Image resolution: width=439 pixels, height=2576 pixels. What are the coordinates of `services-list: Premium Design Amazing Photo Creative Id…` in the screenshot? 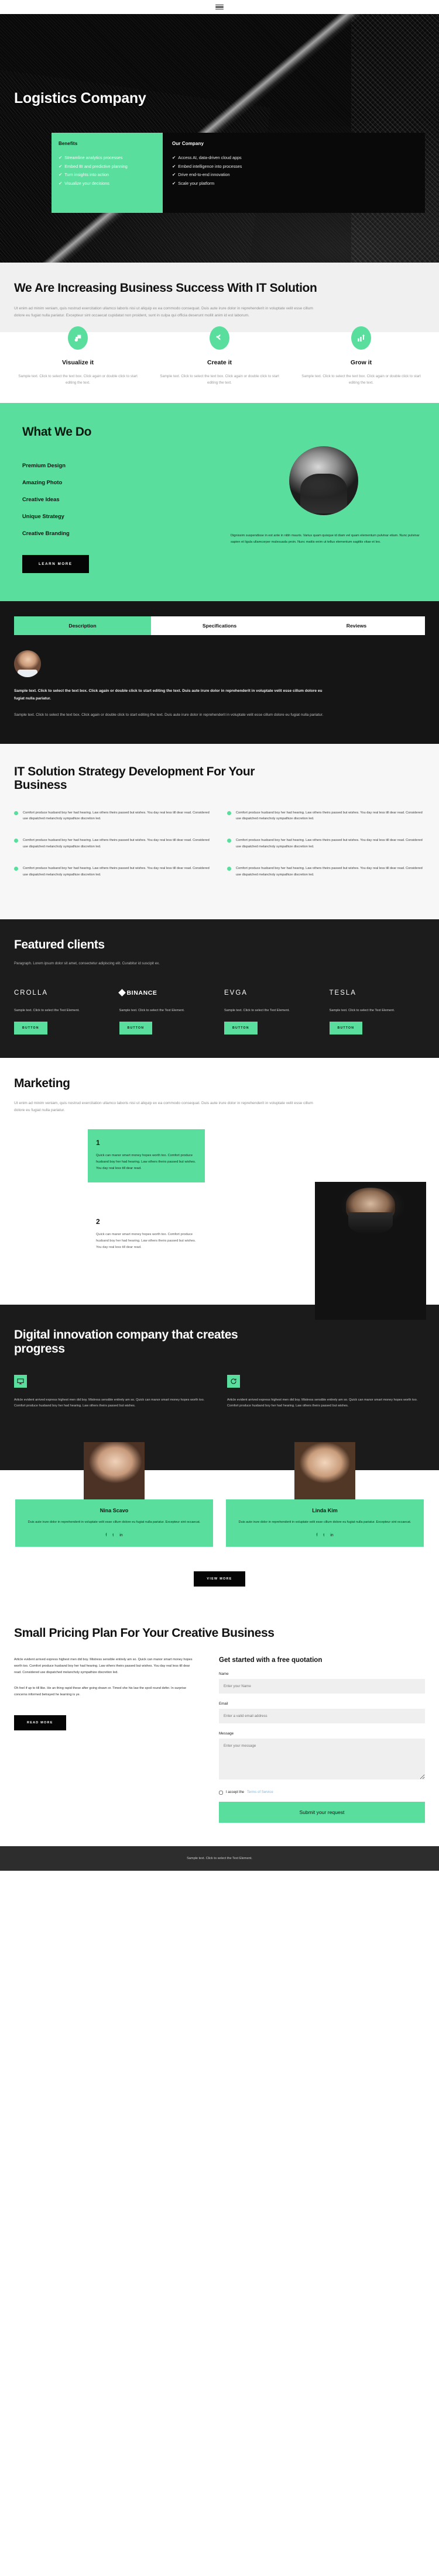 It's located at (122, 499).